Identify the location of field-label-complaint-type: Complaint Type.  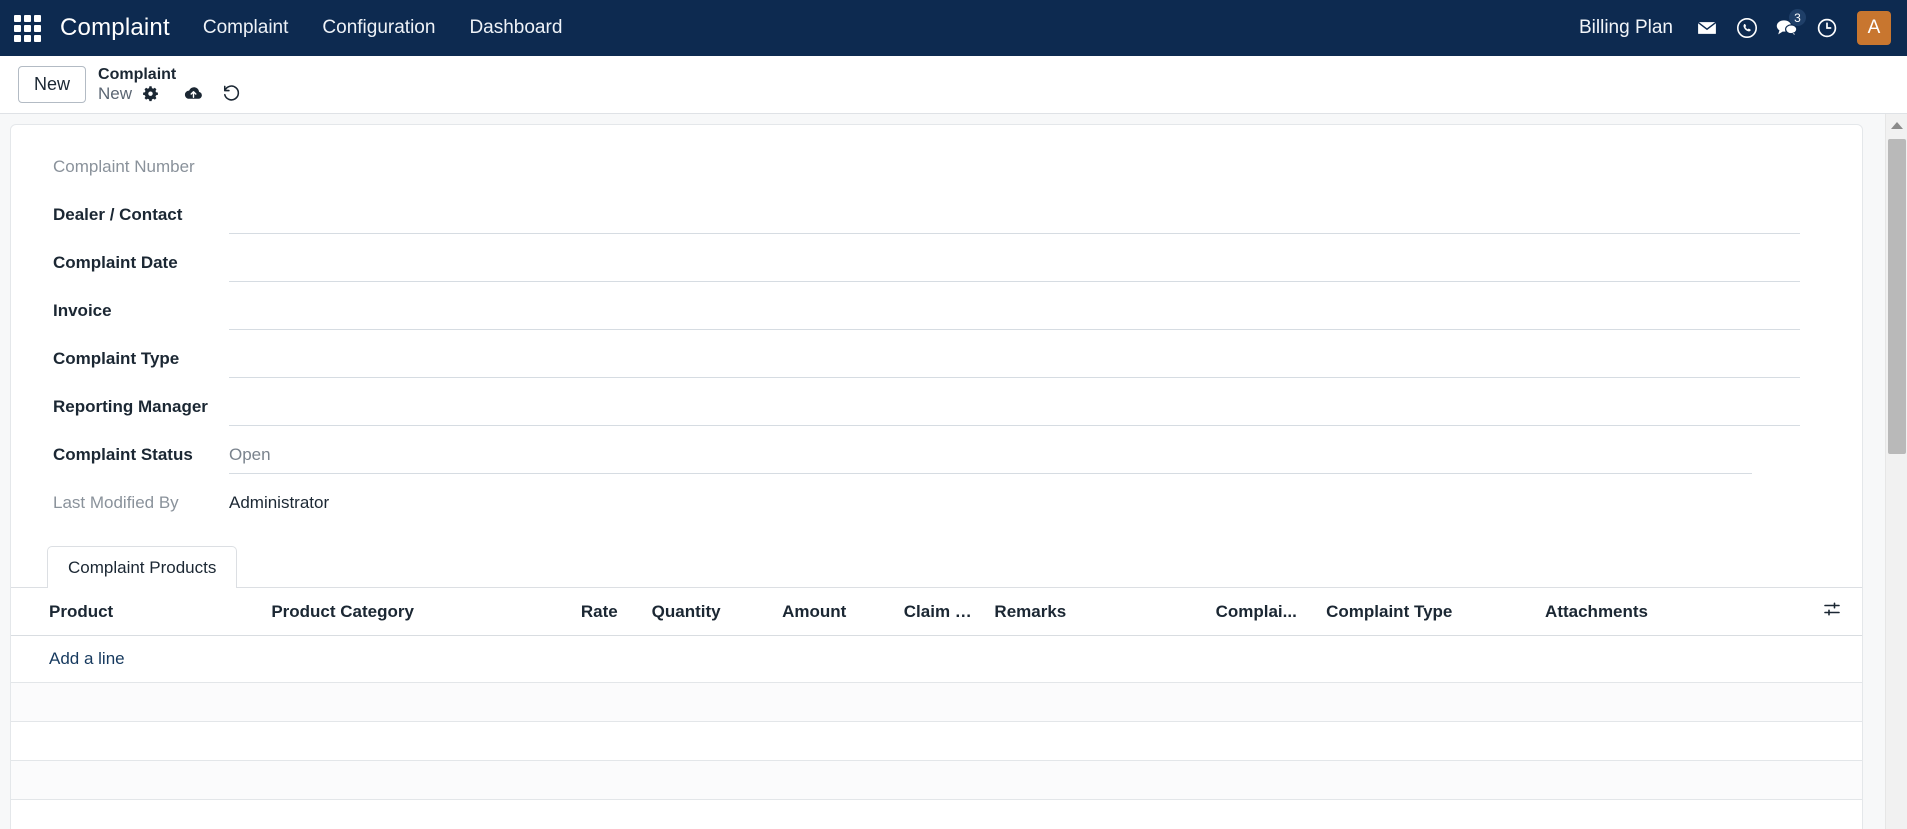
(116, 358).